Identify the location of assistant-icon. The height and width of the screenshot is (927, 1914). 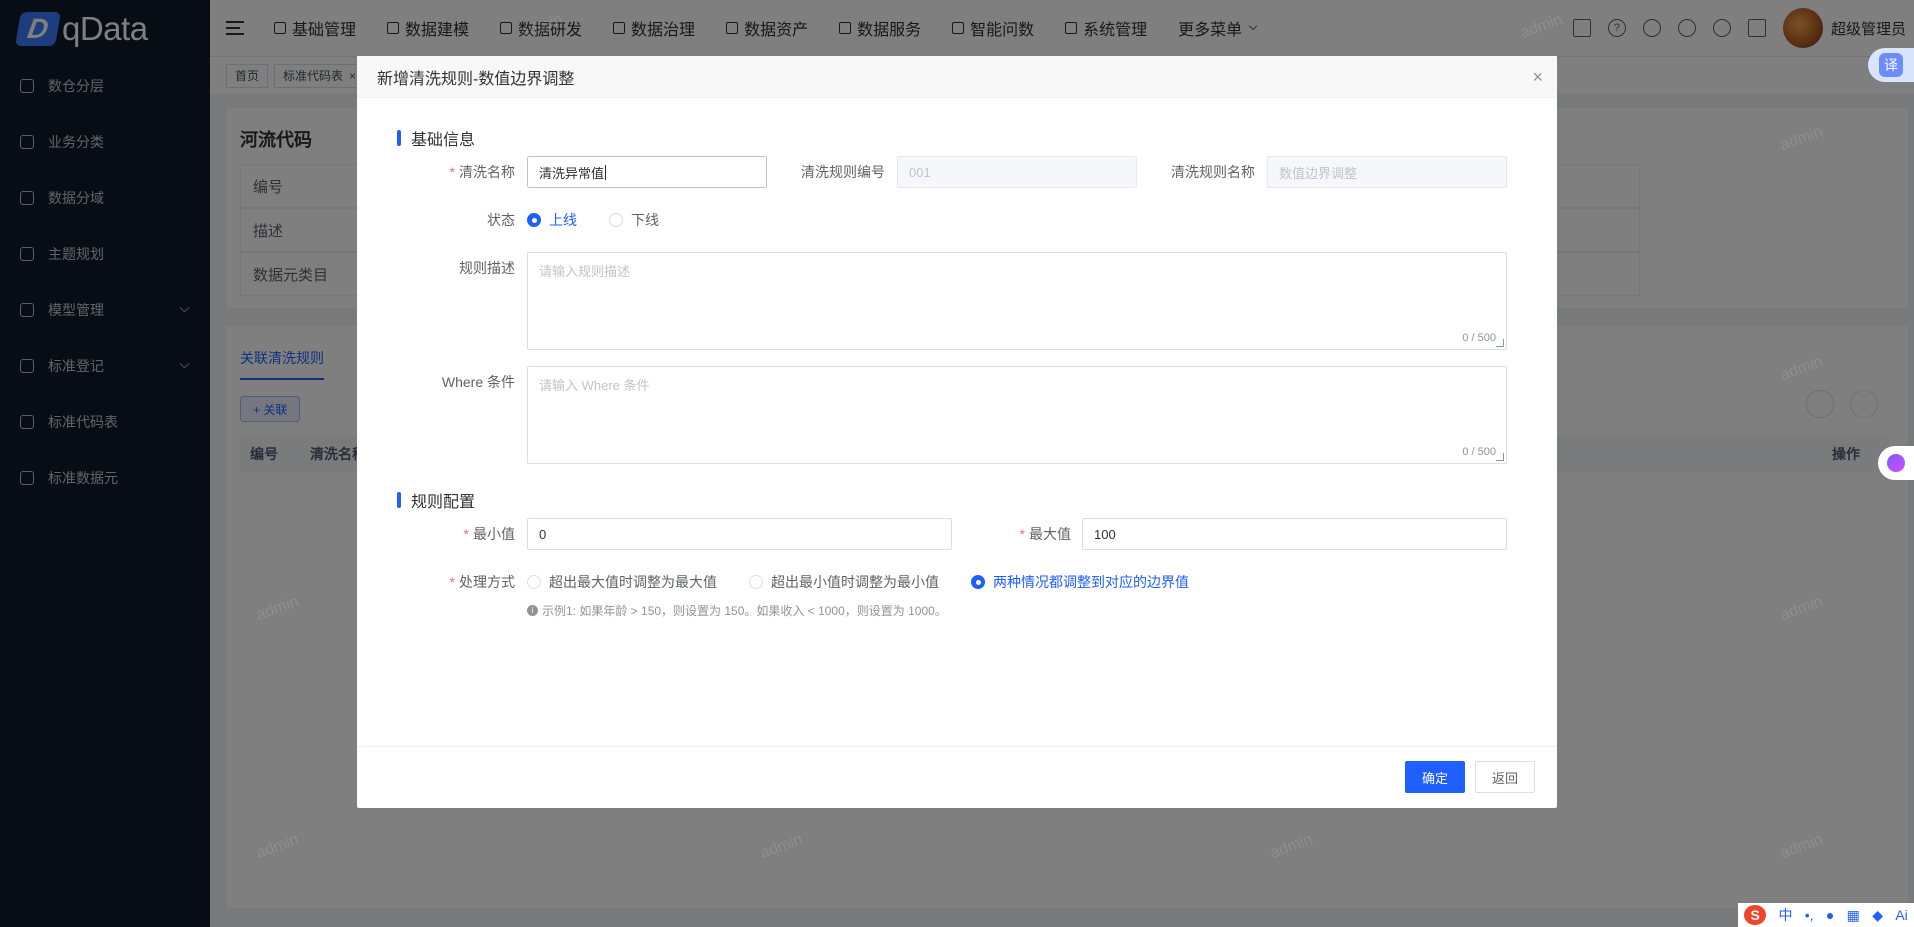
(1896, 463).